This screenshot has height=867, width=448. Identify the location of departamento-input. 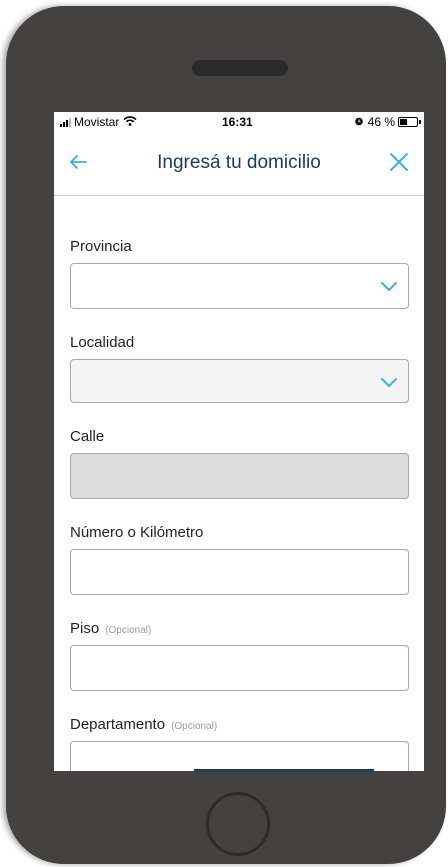
(239, 756).